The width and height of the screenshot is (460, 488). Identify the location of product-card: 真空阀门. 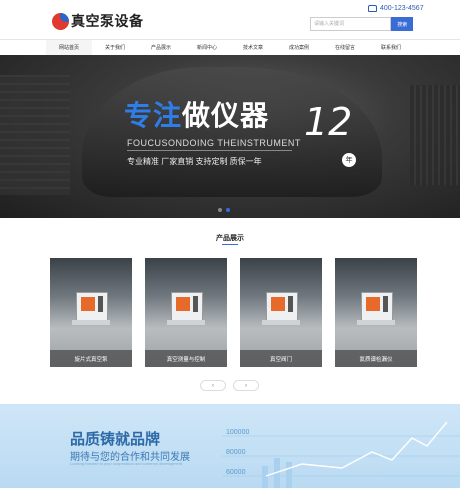
(281, 312).